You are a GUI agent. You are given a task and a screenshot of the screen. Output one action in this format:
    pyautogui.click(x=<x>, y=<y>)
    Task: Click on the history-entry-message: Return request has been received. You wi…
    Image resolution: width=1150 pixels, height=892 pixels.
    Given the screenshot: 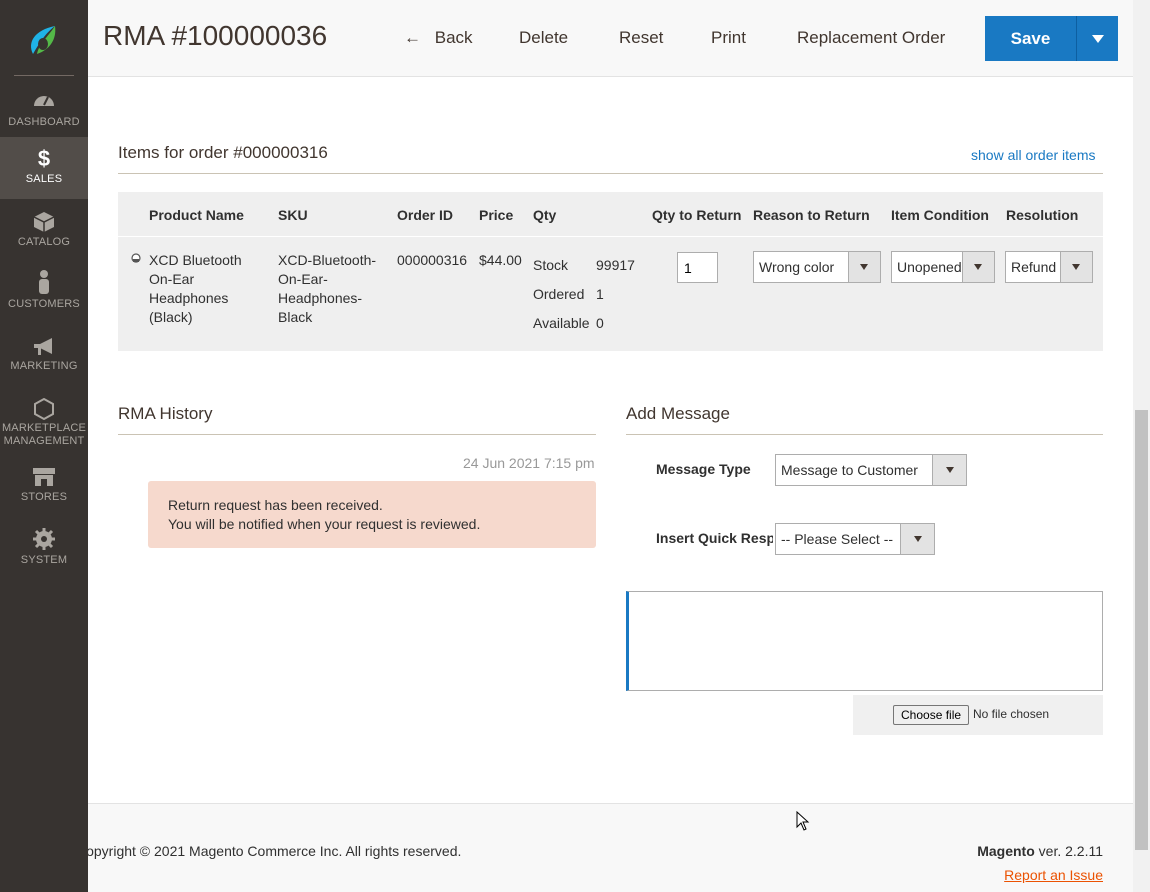 What is the action you would take?
    pyautogui.click(x=372, y=514)
    